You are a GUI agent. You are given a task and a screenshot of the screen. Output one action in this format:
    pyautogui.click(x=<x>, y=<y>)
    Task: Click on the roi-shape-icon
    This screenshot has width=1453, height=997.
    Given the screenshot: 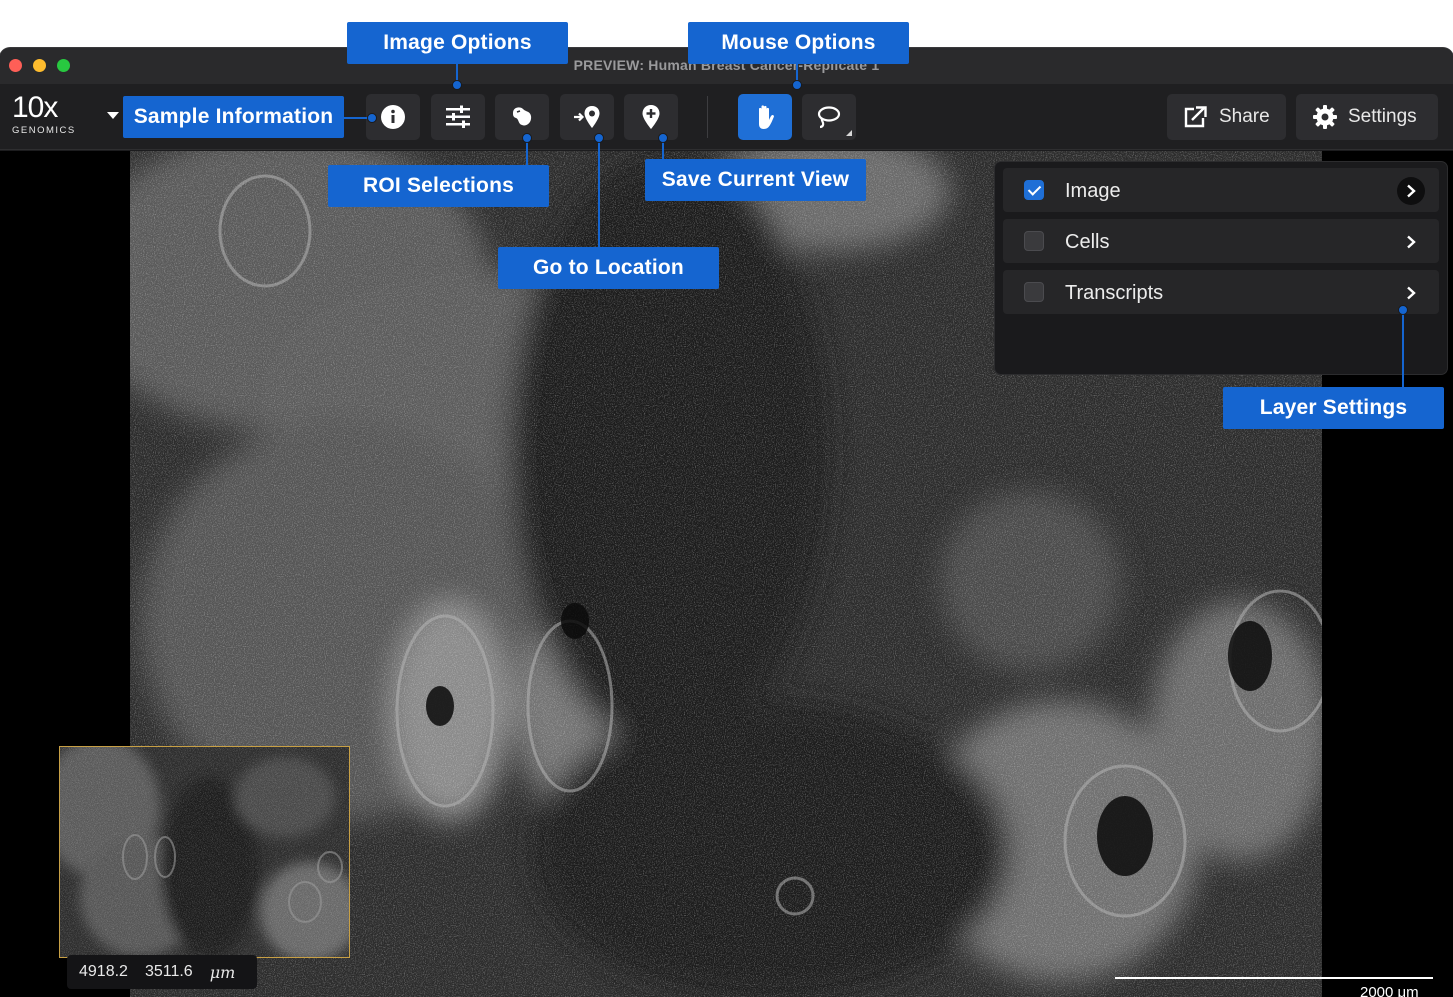 What is the action you would take?
    pyautogui.click(x=522, y=116)
    